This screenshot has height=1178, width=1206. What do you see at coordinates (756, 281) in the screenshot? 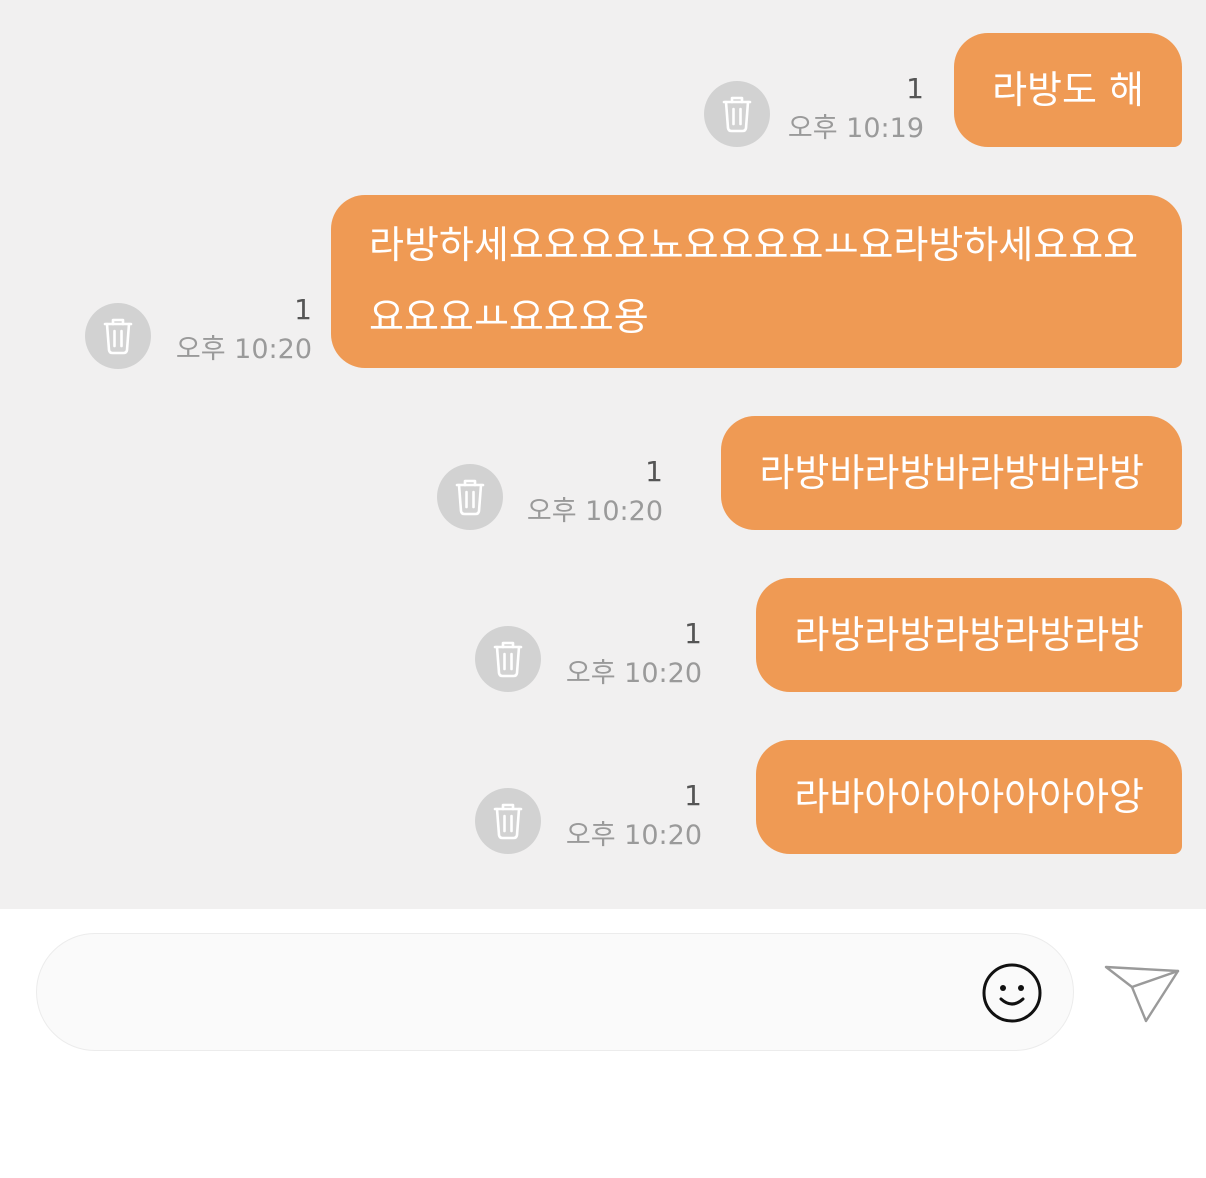
I see `message-bubble: 라방하세요요요요뇨요요요요ㅛ요라방하세요요요요요요ㅛ요요요용` at bounding box center [756, 281].